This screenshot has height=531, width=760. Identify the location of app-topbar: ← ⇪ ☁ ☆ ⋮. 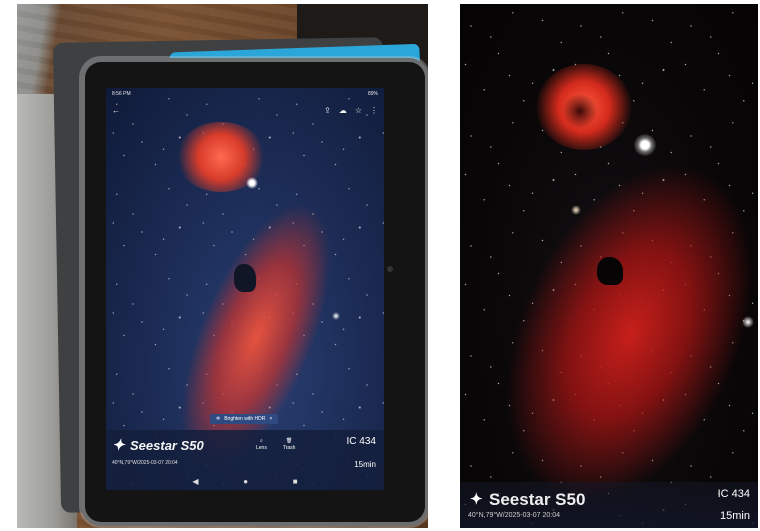
(245, 110).